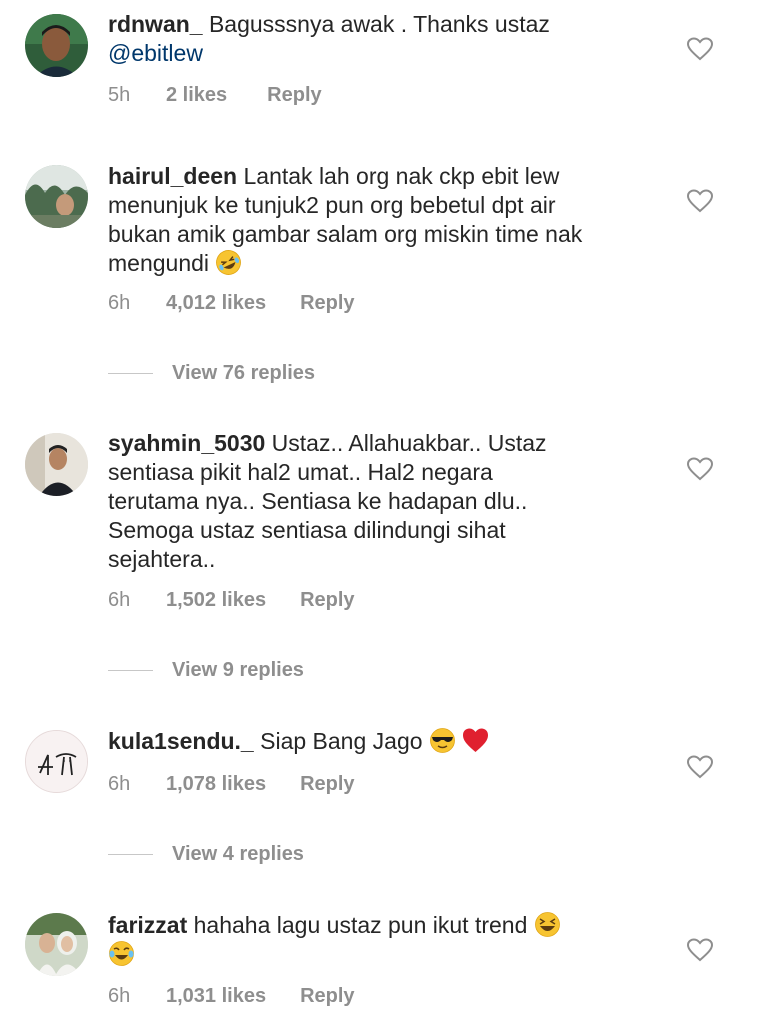  What do you see at coordinates (121, 953) in the screenshot?
I see `tears-of-joy-emoji` at bounding box center [121, 953].